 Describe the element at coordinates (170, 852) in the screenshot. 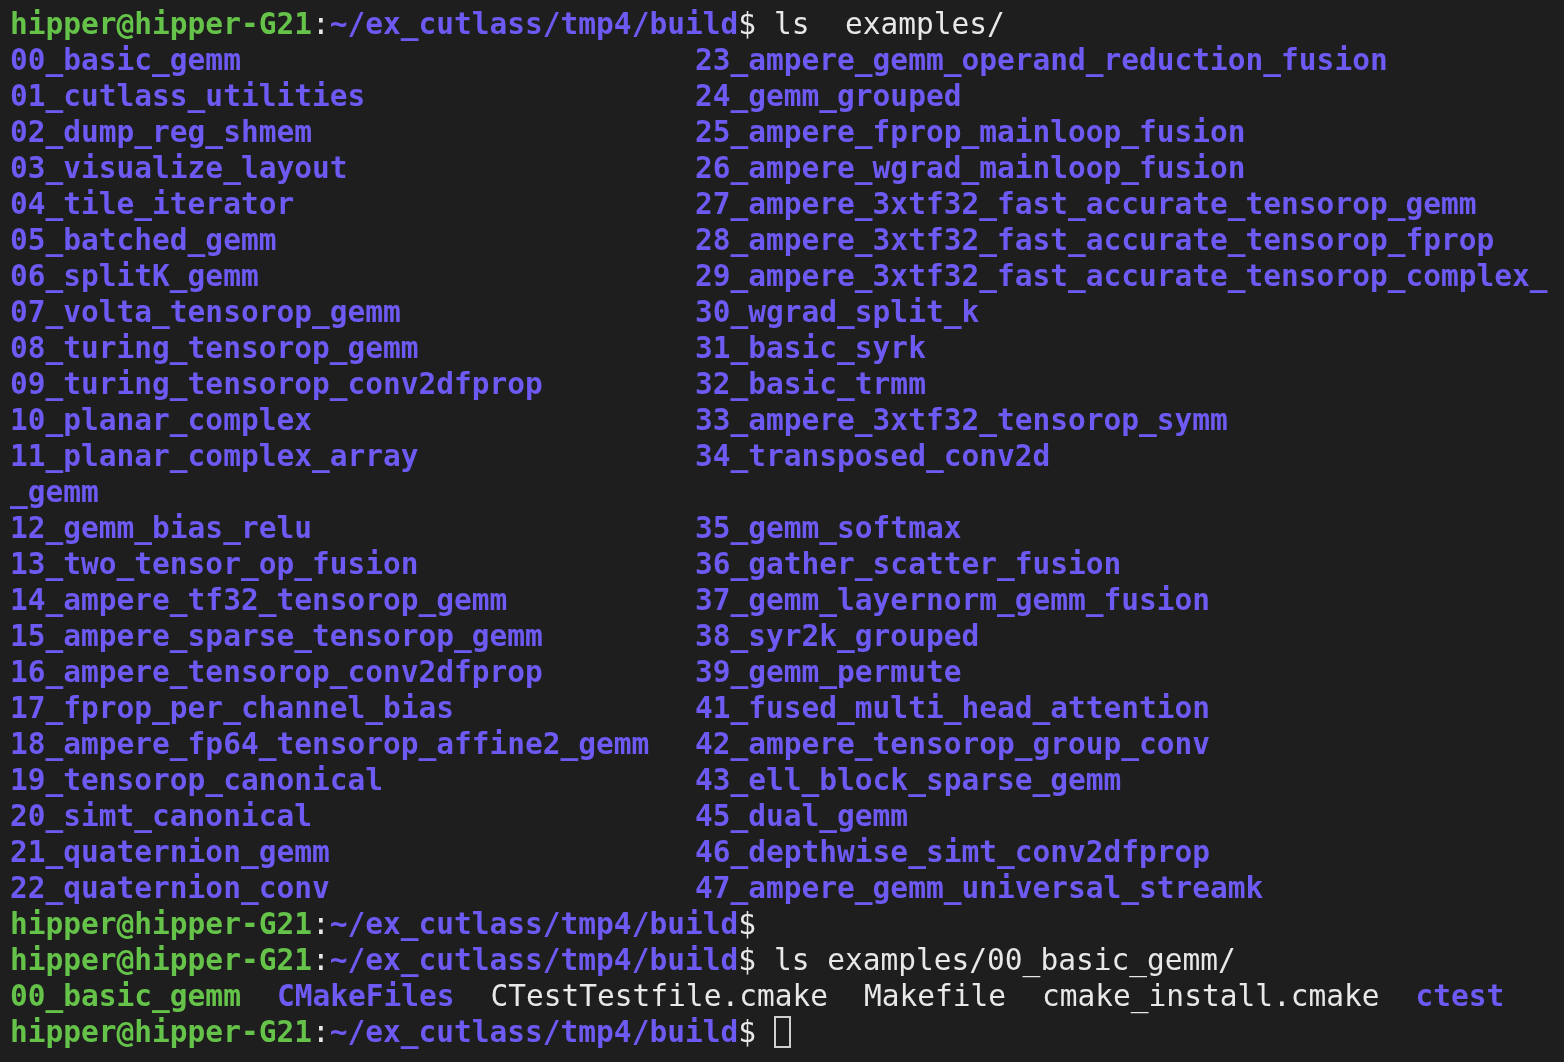

I see `directory-name: 21_quaternion_gemm` at that location.